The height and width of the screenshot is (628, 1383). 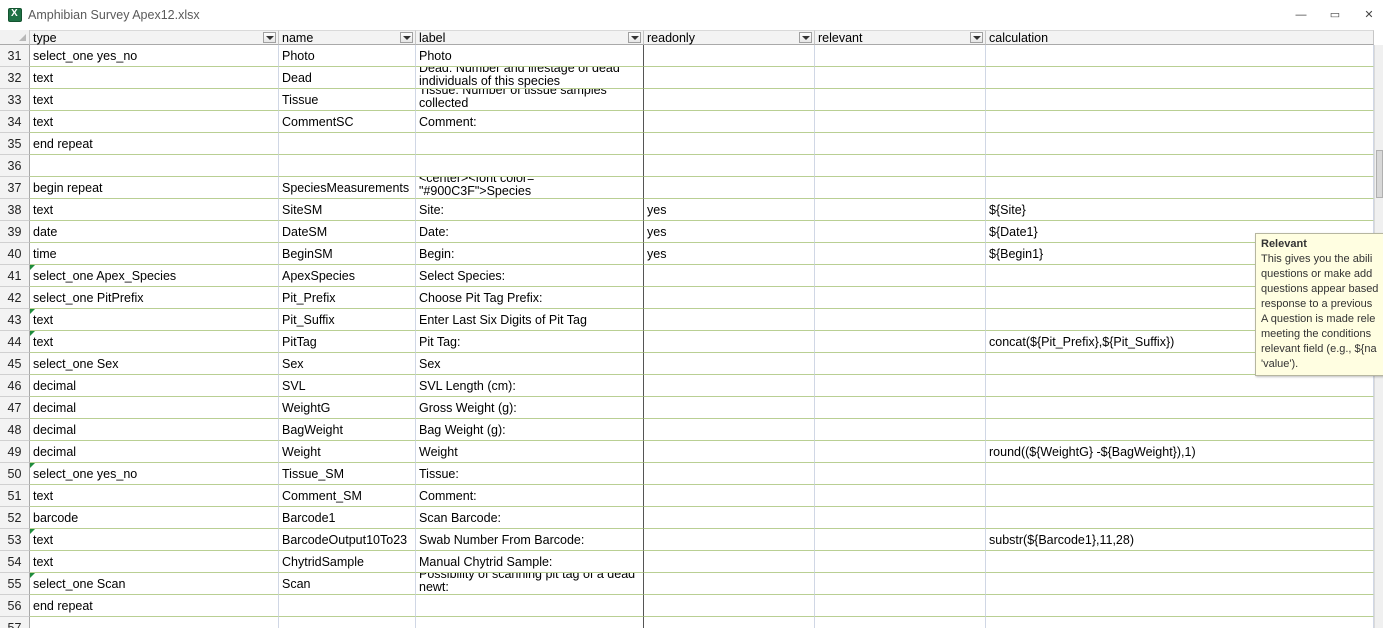 What do you see at coordinates (530, 210) in the screenshot?
I see `cell-label: Site:` at bounding box center [530, 210].